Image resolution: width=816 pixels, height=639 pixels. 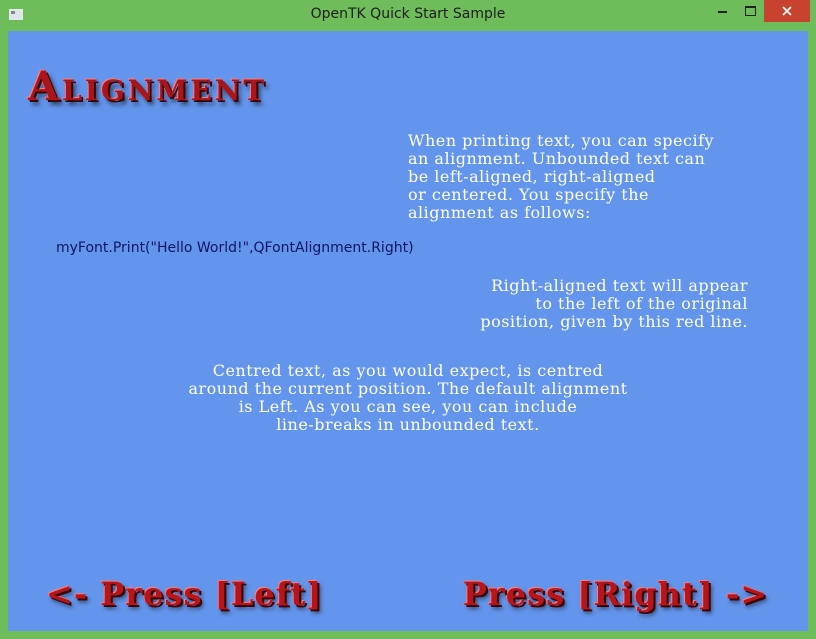 What do you see at coordinates (532, 176) in the screenshot?
I see `text-line: be left-aligned, right-aligned` at bounding box center [532, 176].